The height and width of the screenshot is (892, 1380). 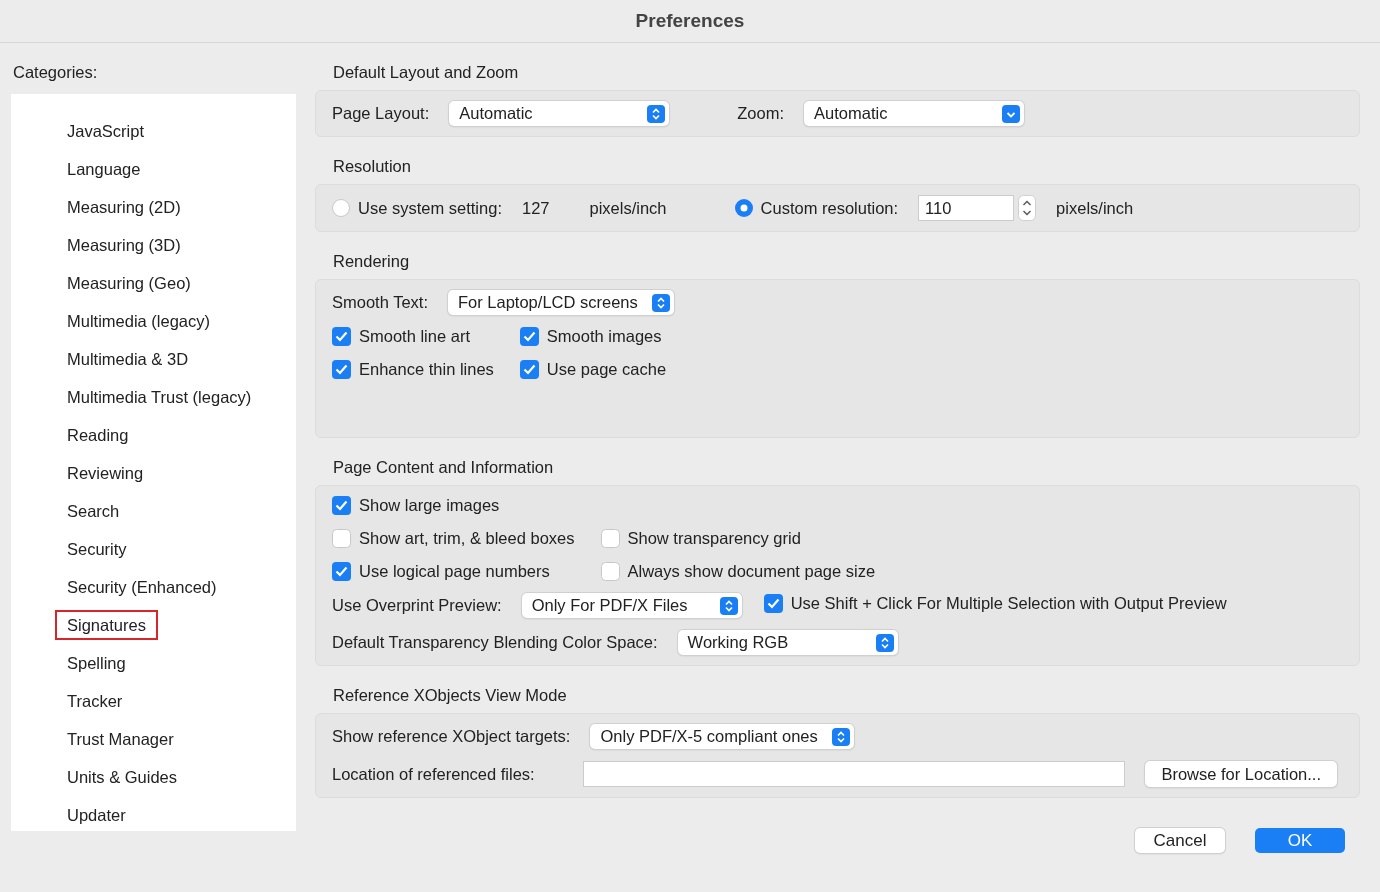 What do you see at coordinates (1008, 603) in the screenshot?
I see `checkbox-label: Use Shift + Click For Multiple Selection with Output Preview` at bounding box center [1008, 603].